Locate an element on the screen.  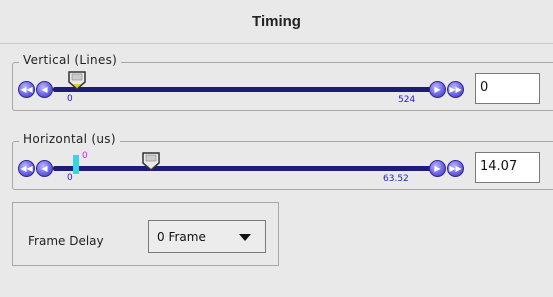
horizontal-slider-thumb is located at coordinates (151, 162).